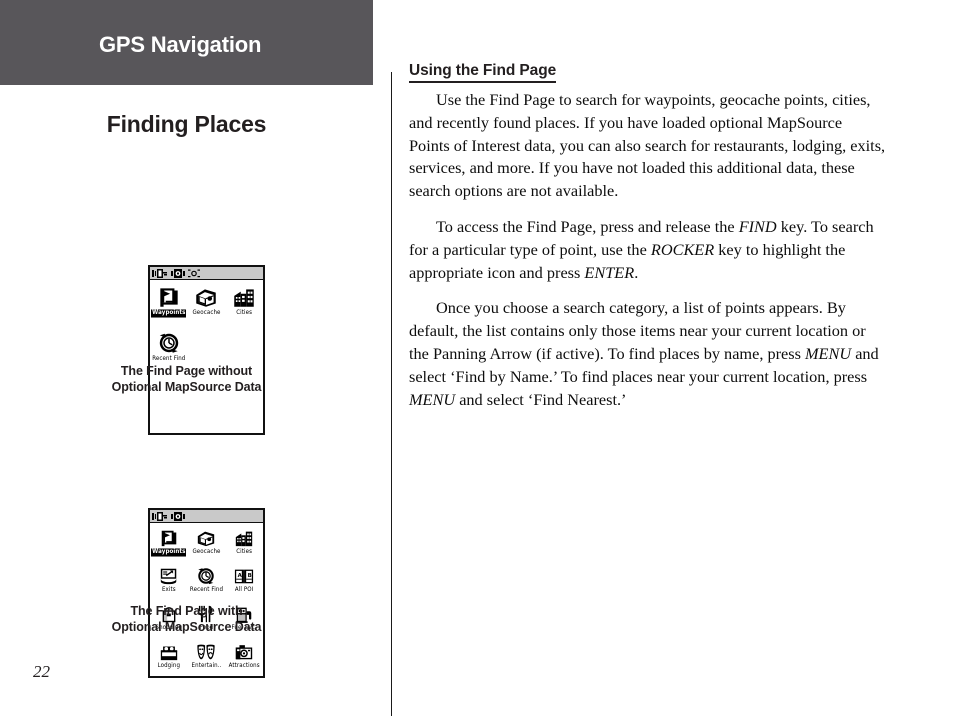 This screenshot has width=954, height=716. Describe the element at coordinates (169, 666) in the screenshot. I see `gps-find-category-label: Lodging` at that location.